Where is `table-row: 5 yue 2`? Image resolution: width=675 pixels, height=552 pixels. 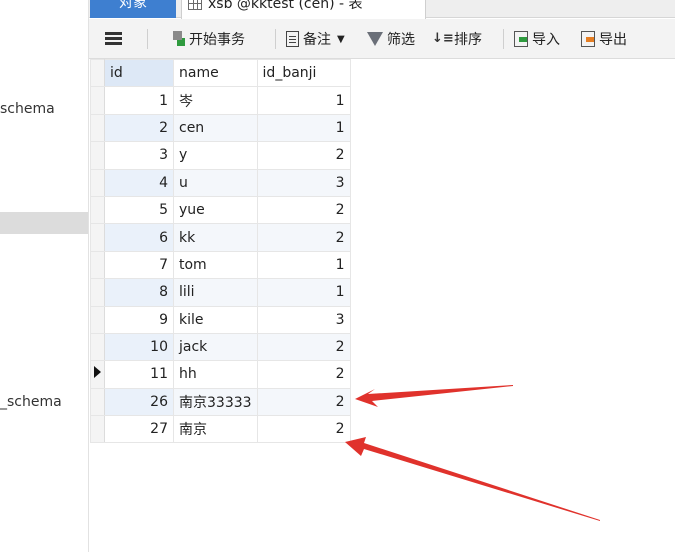 table-row: 5 yue 2 is located at coordinates (220, 210).